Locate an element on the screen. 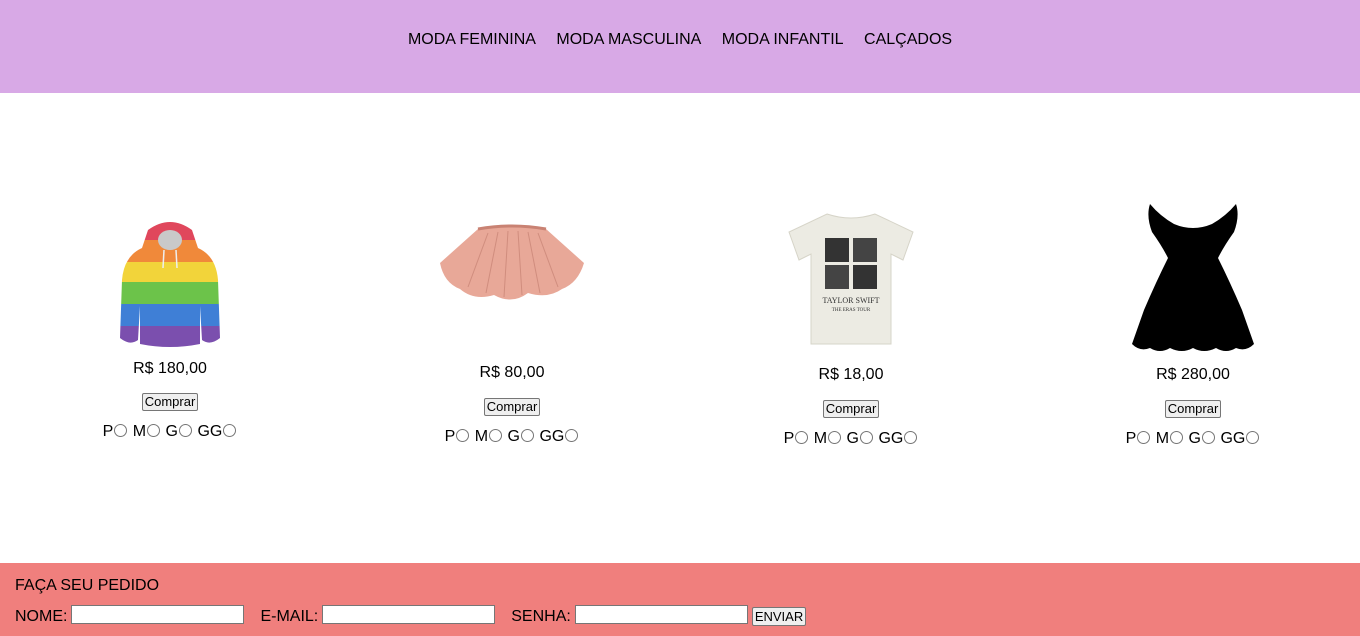 This screenshot has width=1360, height=636. nav-moda-masculina: MODA MASCULINA is located at coordinates (628, 39).